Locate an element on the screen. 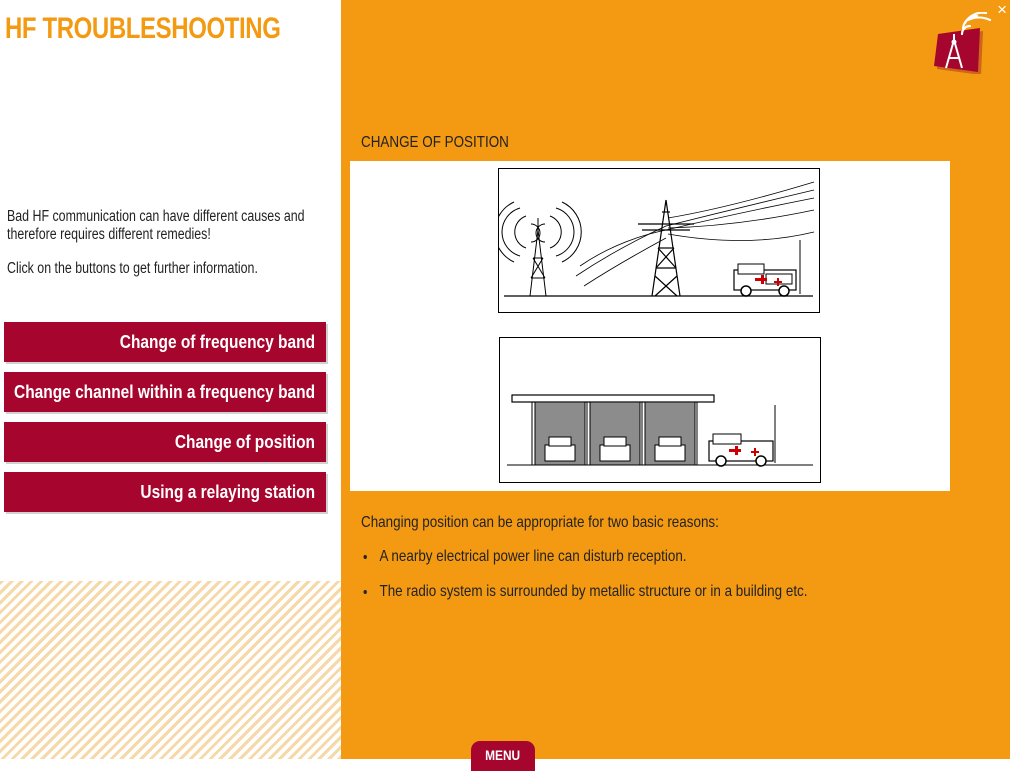 The height and width of the screenshot is (771, 1010). menu-button-label: MENU is located at coordinates (503, 755).